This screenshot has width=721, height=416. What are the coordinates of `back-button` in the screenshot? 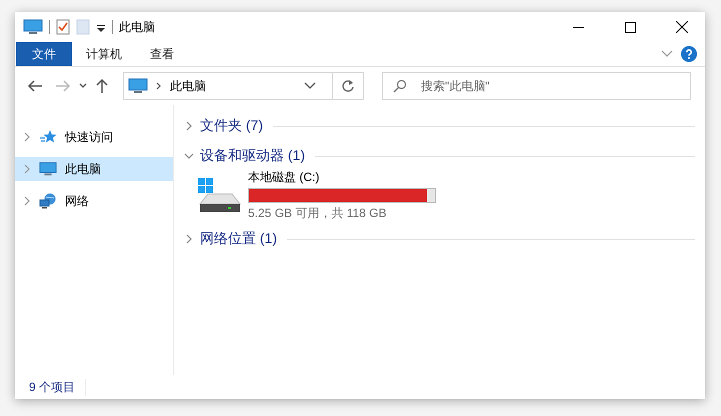 It's located at (35, 86).